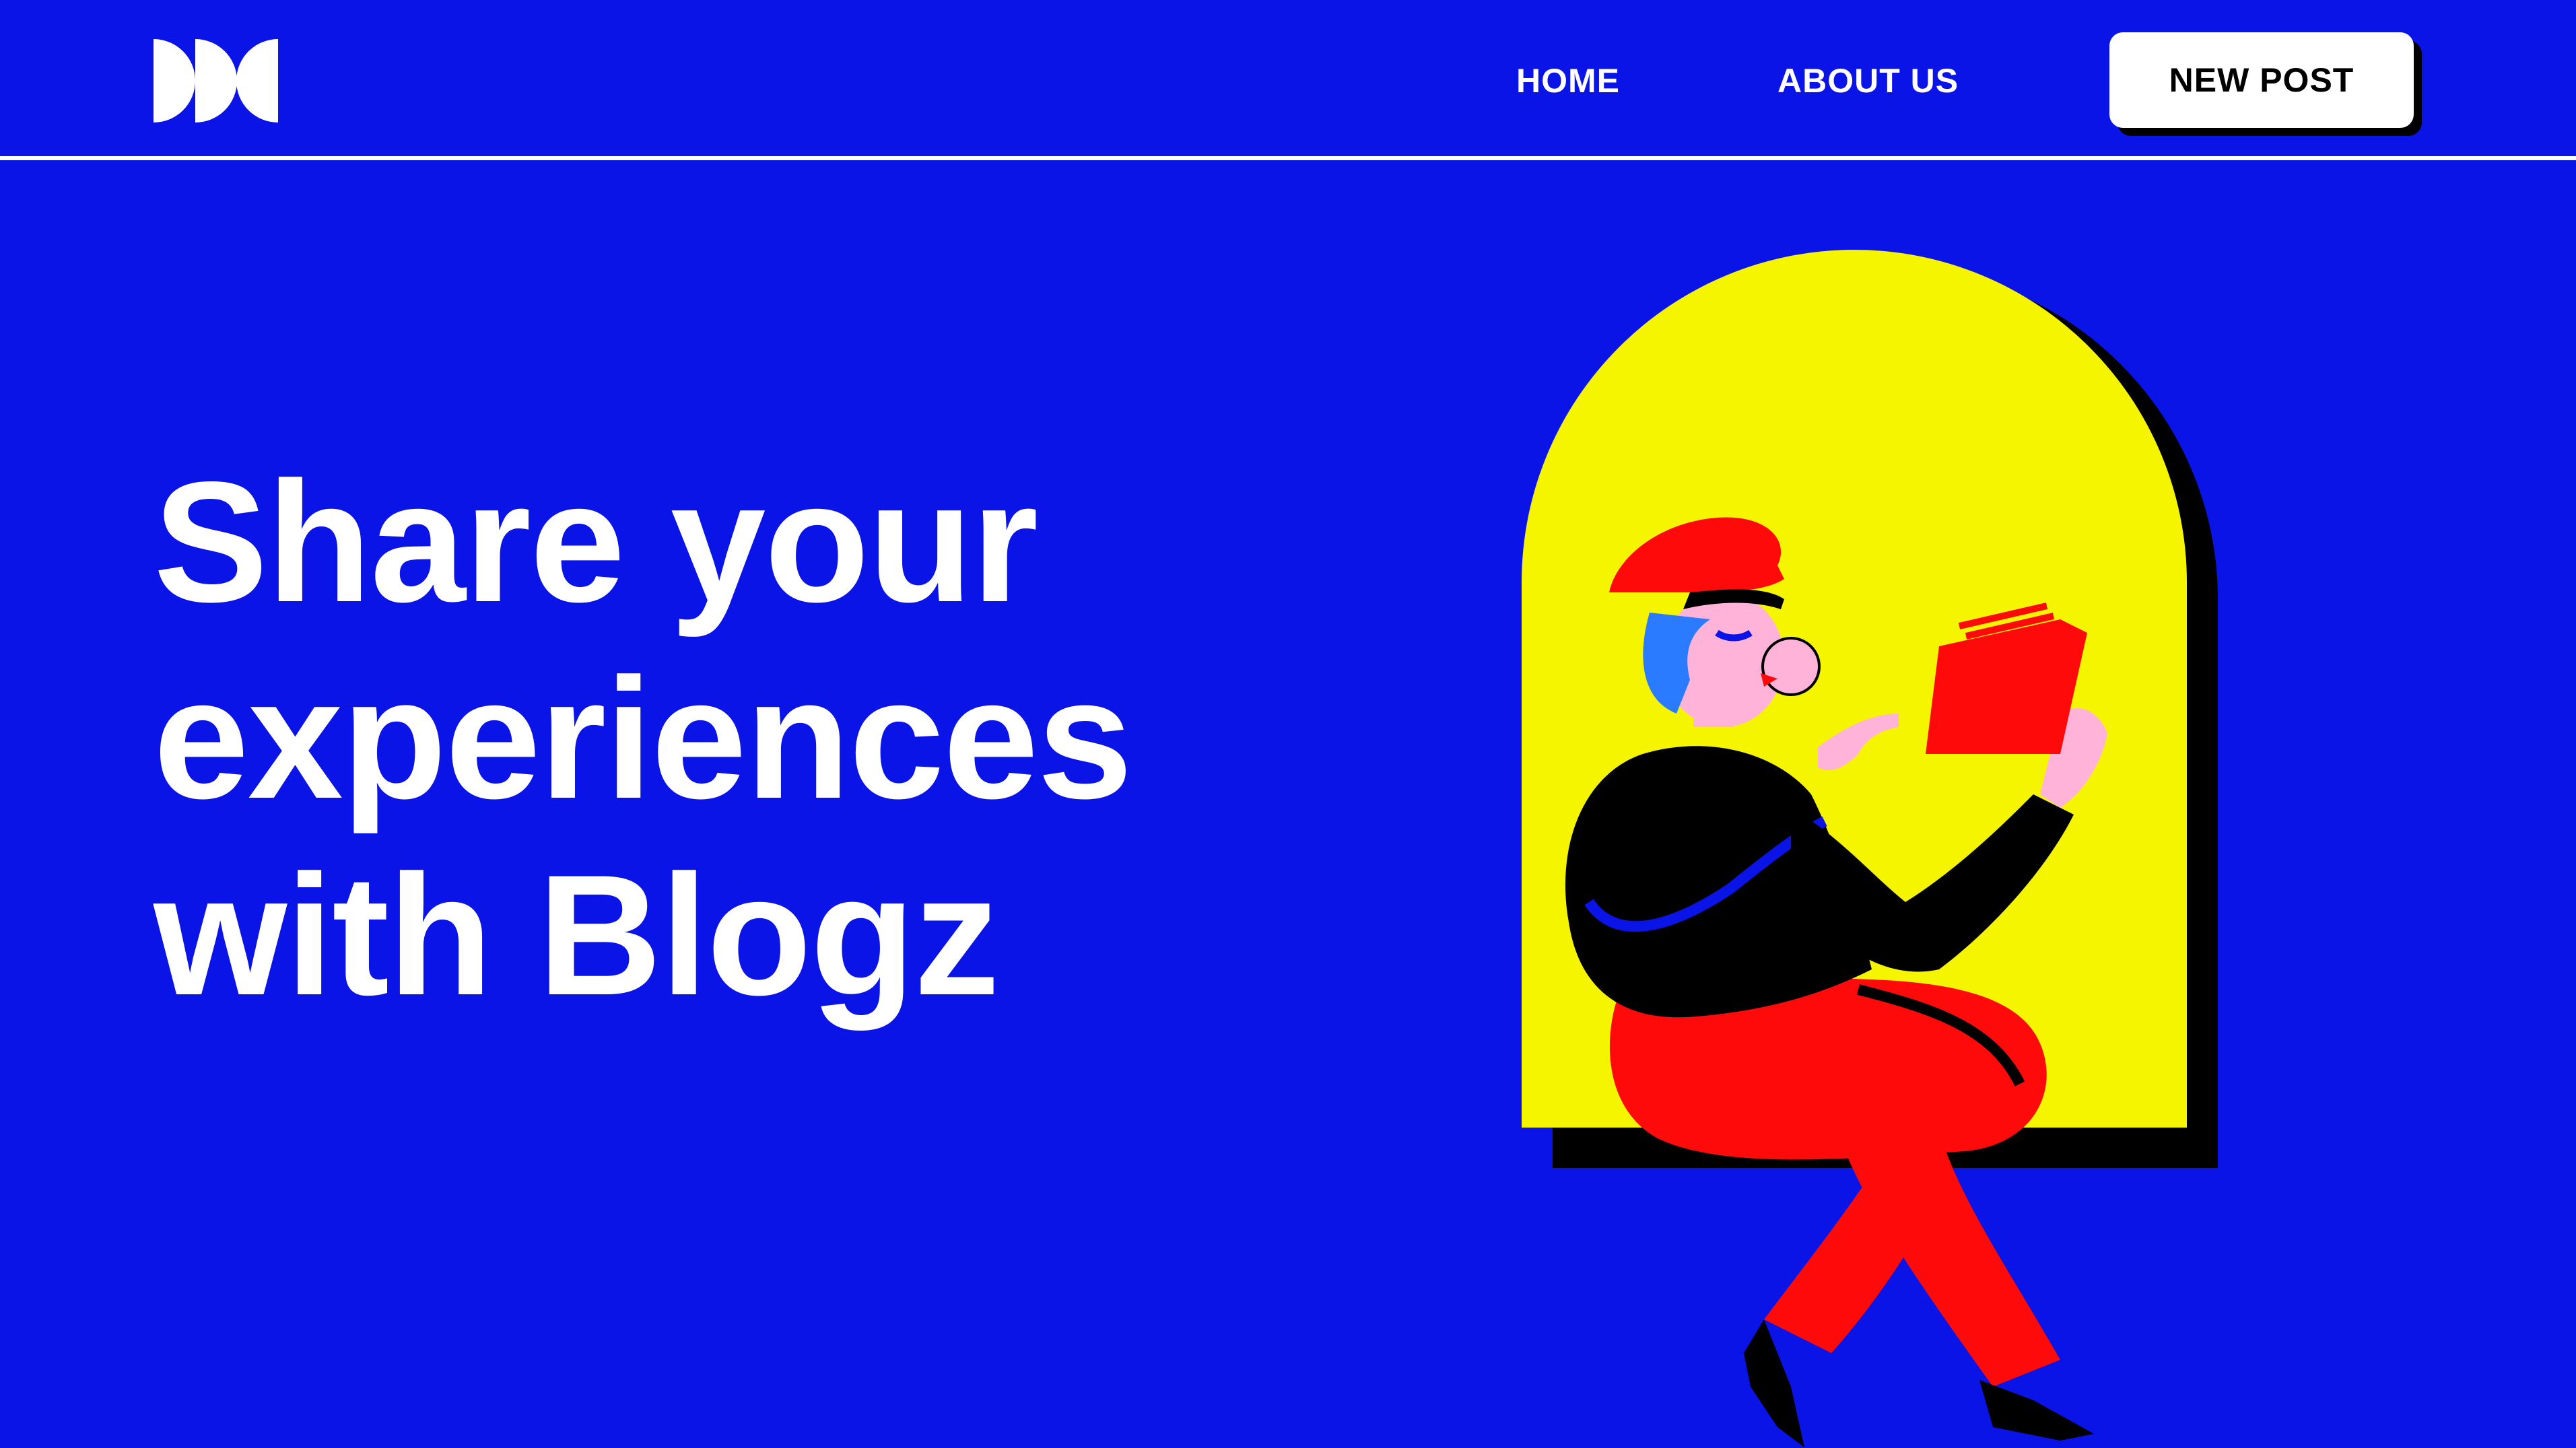 This screenshot has height=1448, width=2576. Describe the element at coordinates (1568, 80) in the screenshot. I see `nav-home-link: HOME` at that location.